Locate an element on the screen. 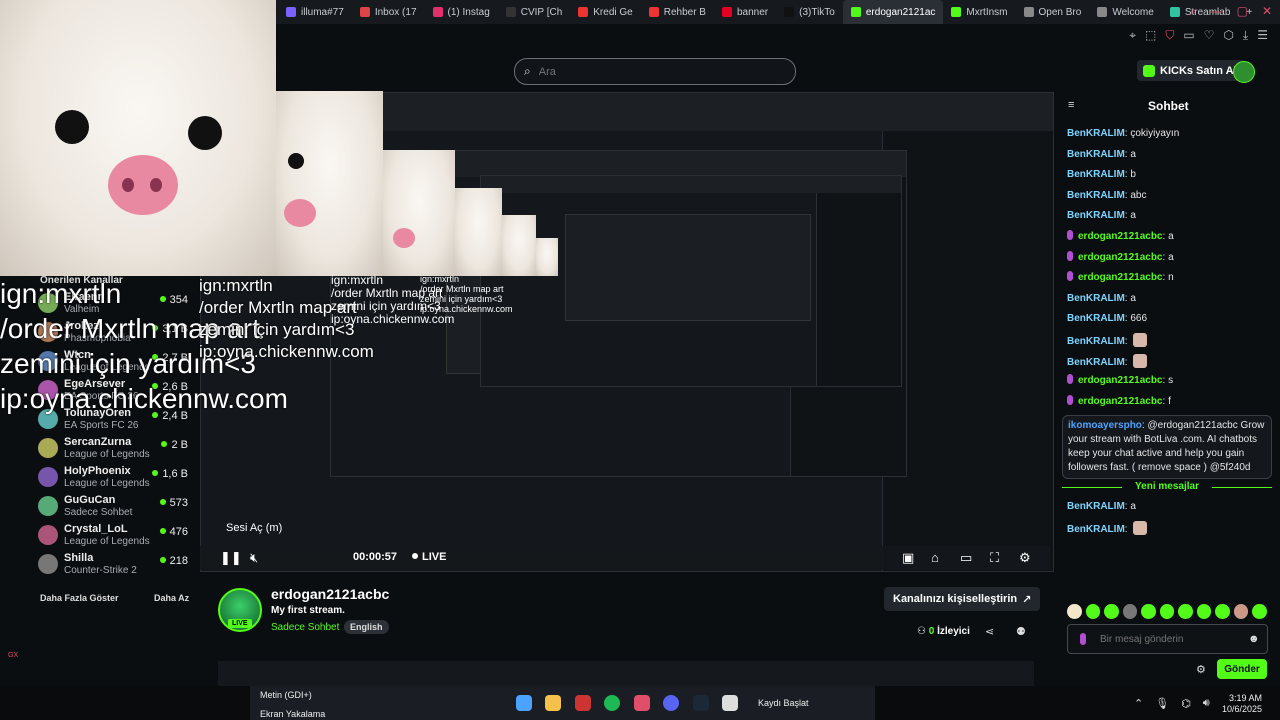  volume-icon: 🔊︎ is located at coordinates (1206, 703).